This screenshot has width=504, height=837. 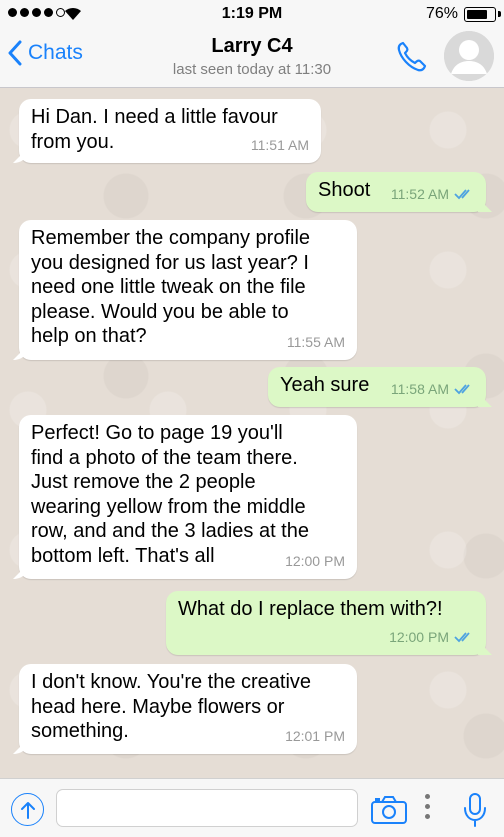 What do you see at coordinates (252, 58) in the screenshot?
I see `chat-header: Chats Larry C4 last seen today at 11:30` at bounding box center [252, 58].